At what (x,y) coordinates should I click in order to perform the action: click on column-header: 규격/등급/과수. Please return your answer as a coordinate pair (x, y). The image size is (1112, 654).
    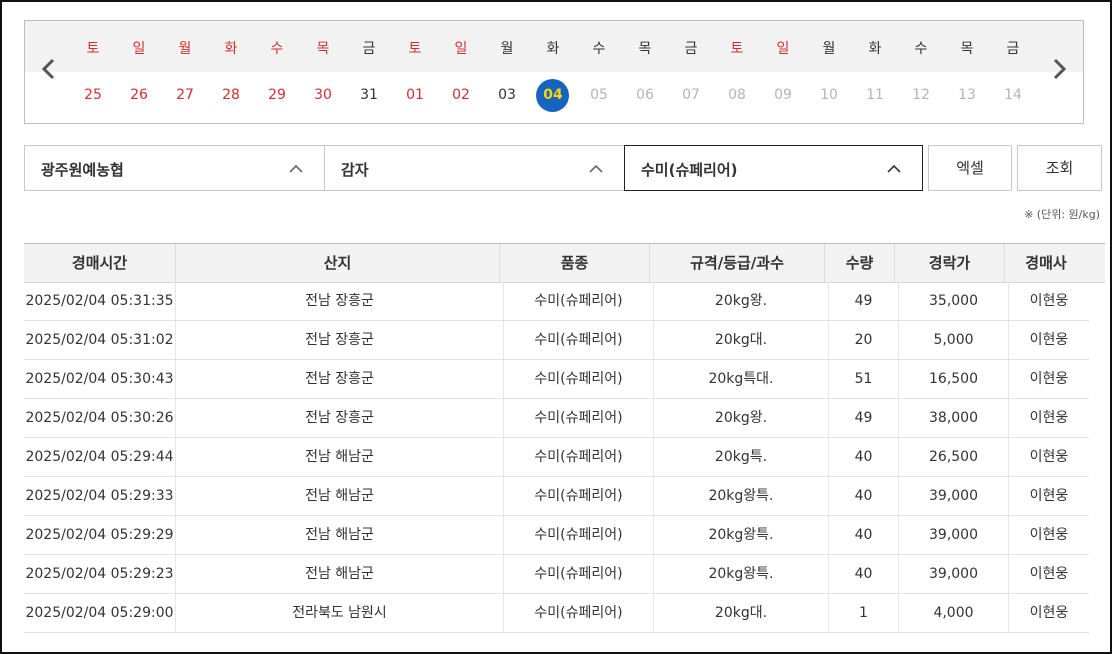
    Looking at the image, I should click on (736, 263).